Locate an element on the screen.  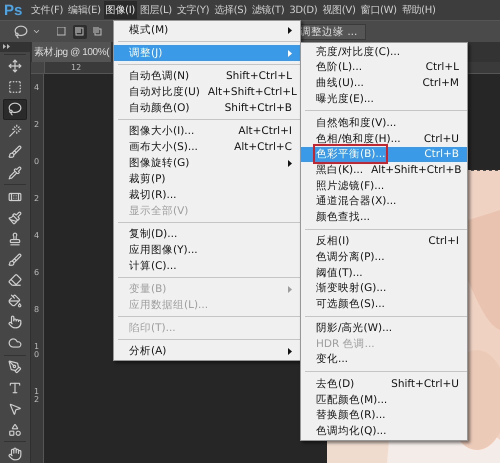
selection-mode-button is located at coordinates (80, 31).